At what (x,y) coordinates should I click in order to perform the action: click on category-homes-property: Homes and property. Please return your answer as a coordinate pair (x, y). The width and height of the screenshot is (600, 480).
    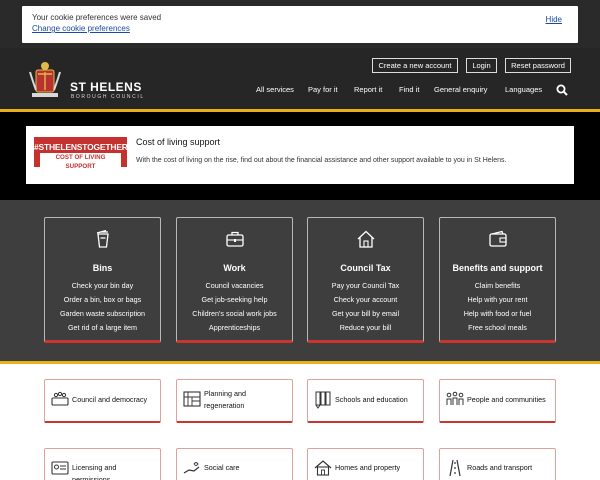
    Looking at the image, I should click on (365, 464).